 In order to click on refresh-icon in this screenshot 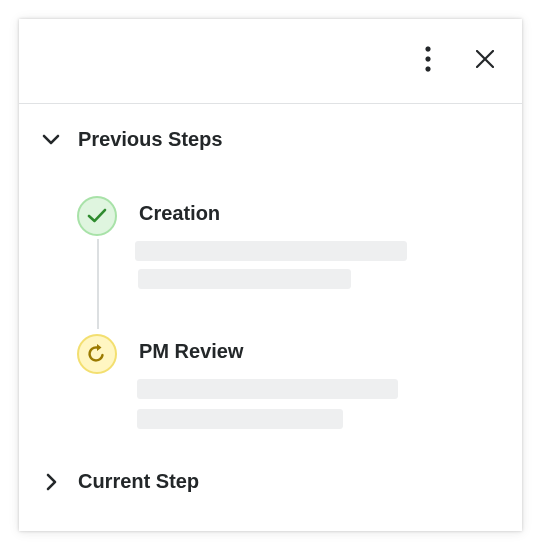, I will do `click(96, 353)`.